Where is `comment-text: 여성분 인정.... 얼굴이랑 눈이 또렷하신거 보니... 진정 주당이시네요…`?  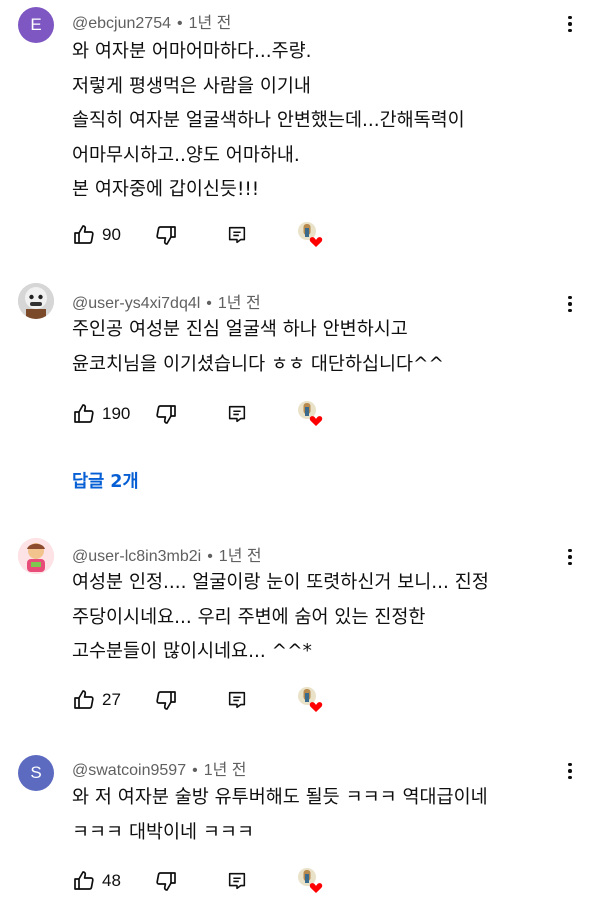 comment-text: 여성분 인정.... 얼굴이랑 눈이 또렷하신거 보니... 진정 주당이시네요… is located at coordinates (322, 618).